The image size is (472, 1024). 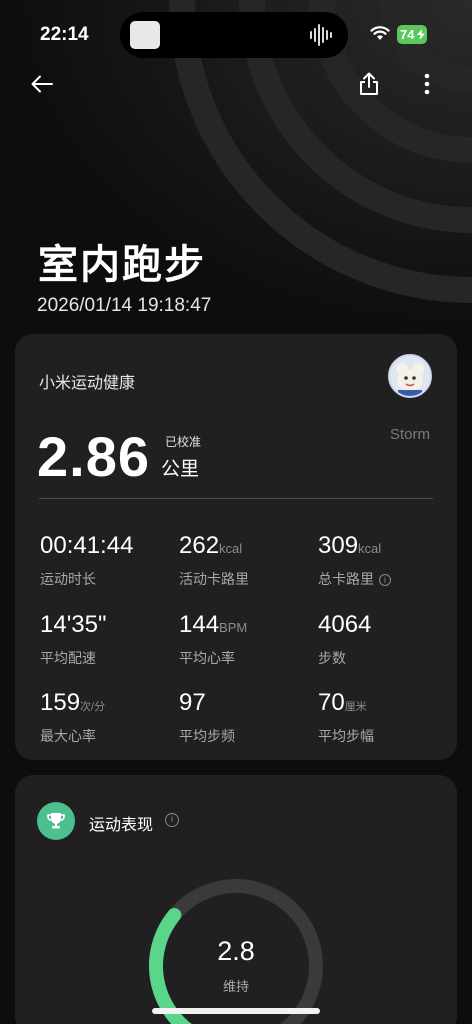 What do you see at coordinates (380, 33) in the screenshot?
I see `wifi-icon` at bounding box center [380, 33].